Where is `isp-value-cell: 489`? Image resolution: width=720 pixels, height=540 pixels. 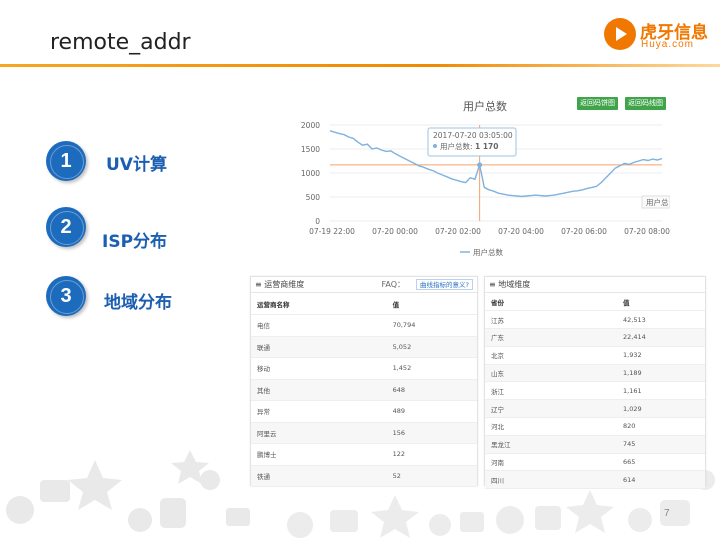
isp-value-cell: 489 is located at coordinates (399, 411).